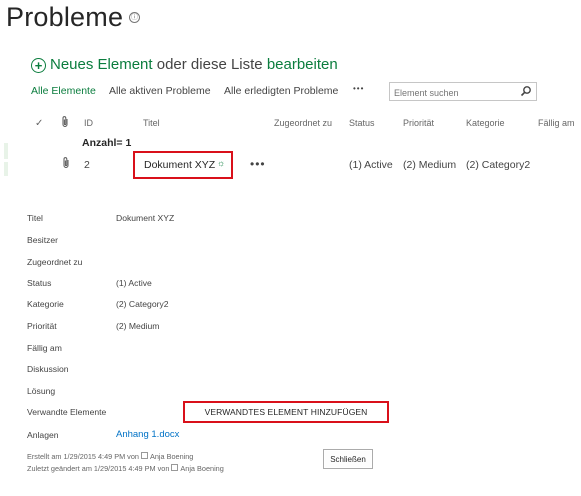  Describe the element at coordinates (147, 434) in the screenshot. I see `attachment-link: Anhang 1.docx` at that location.